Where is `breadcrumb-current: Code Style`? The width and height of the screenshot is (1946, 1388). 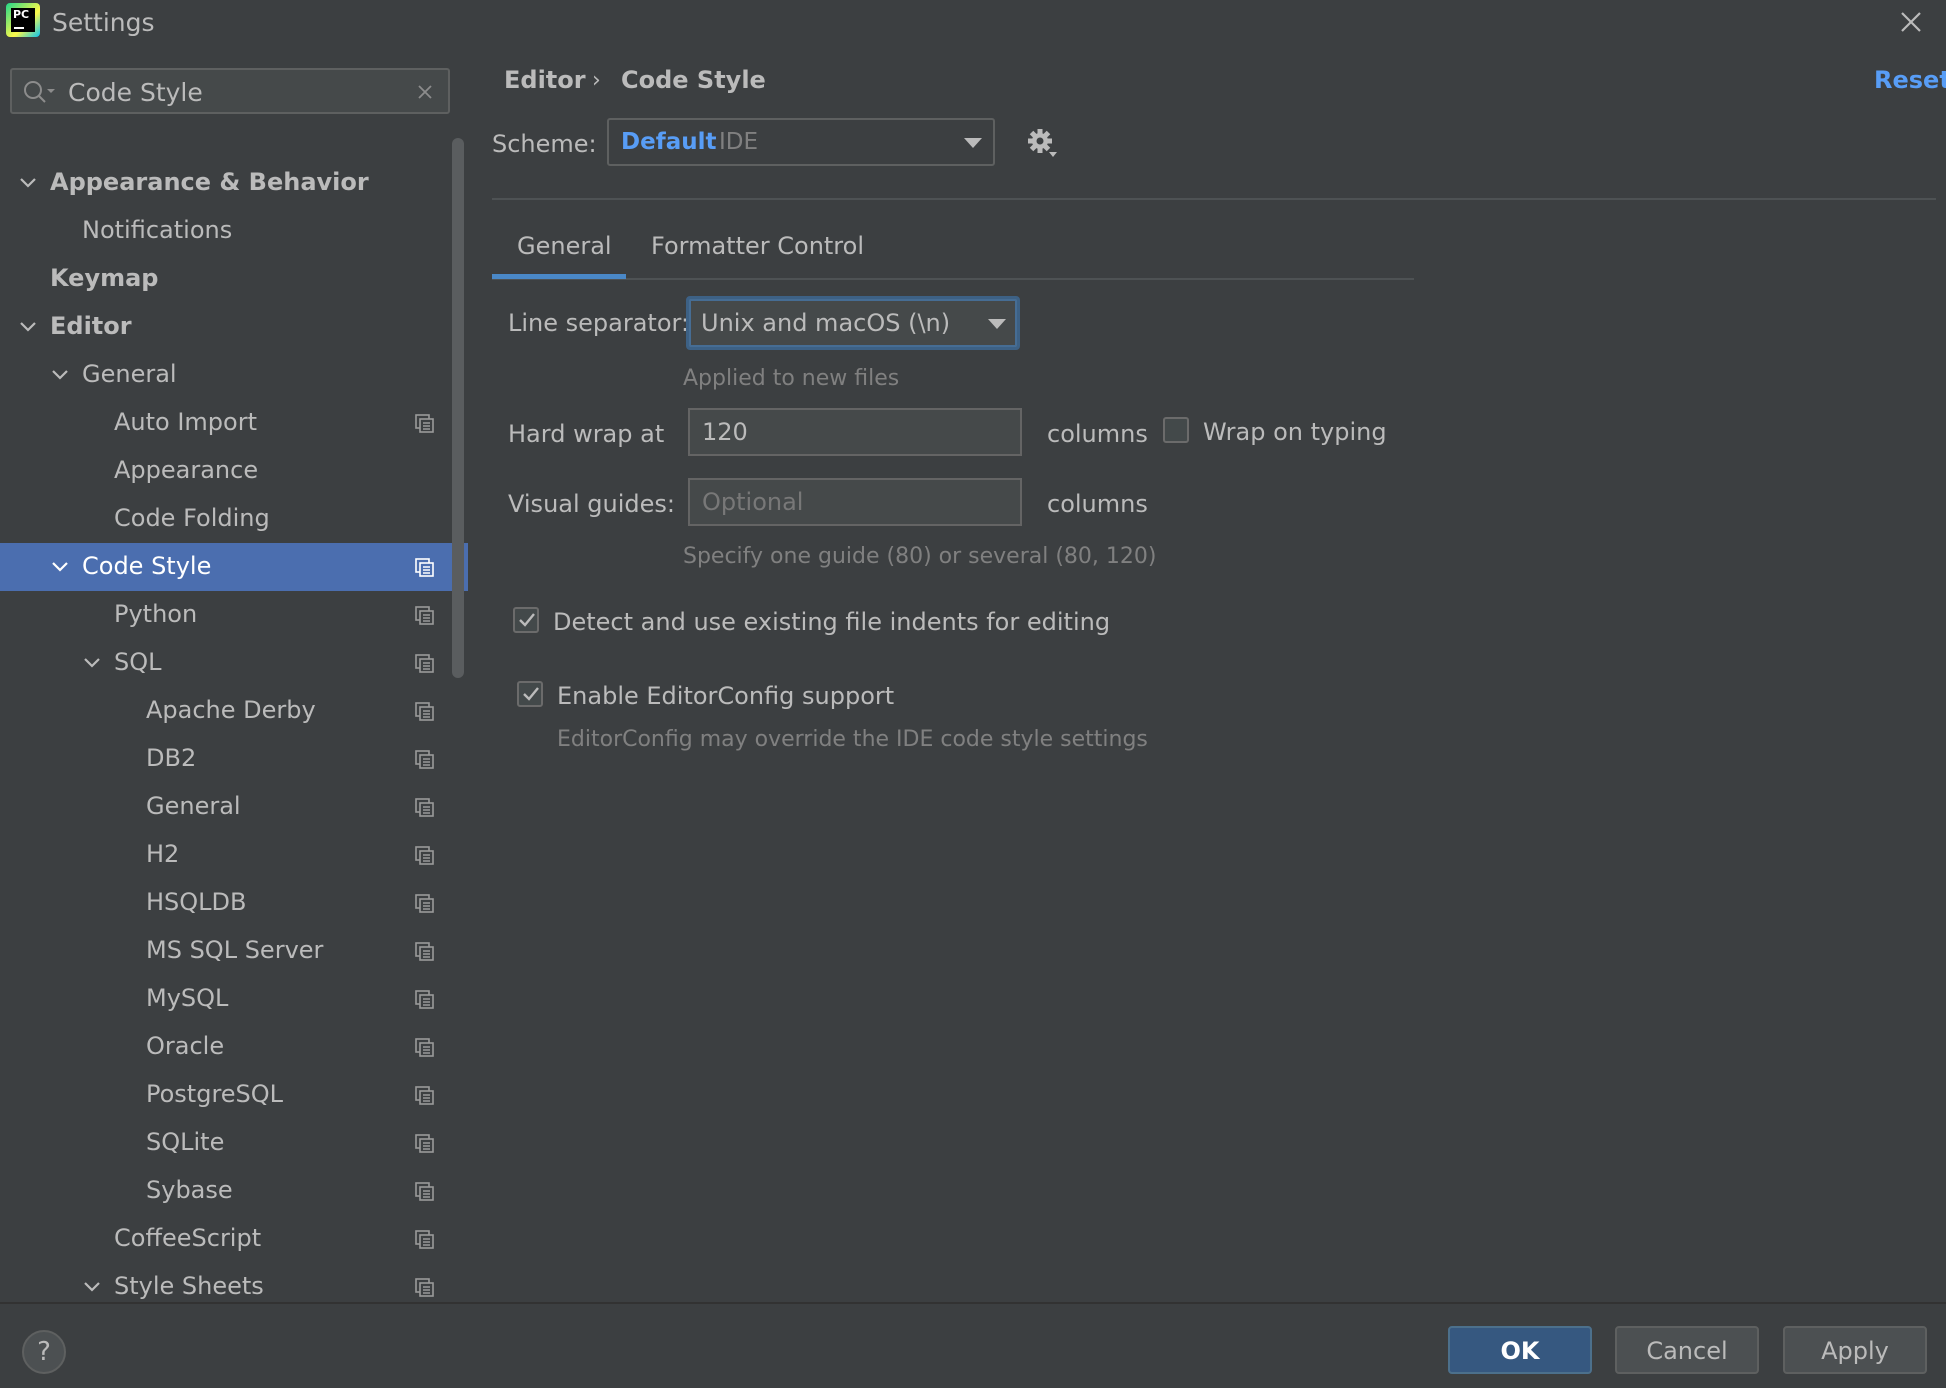 breadcrumb-current: Code Style is located at coordinates (693, 80).